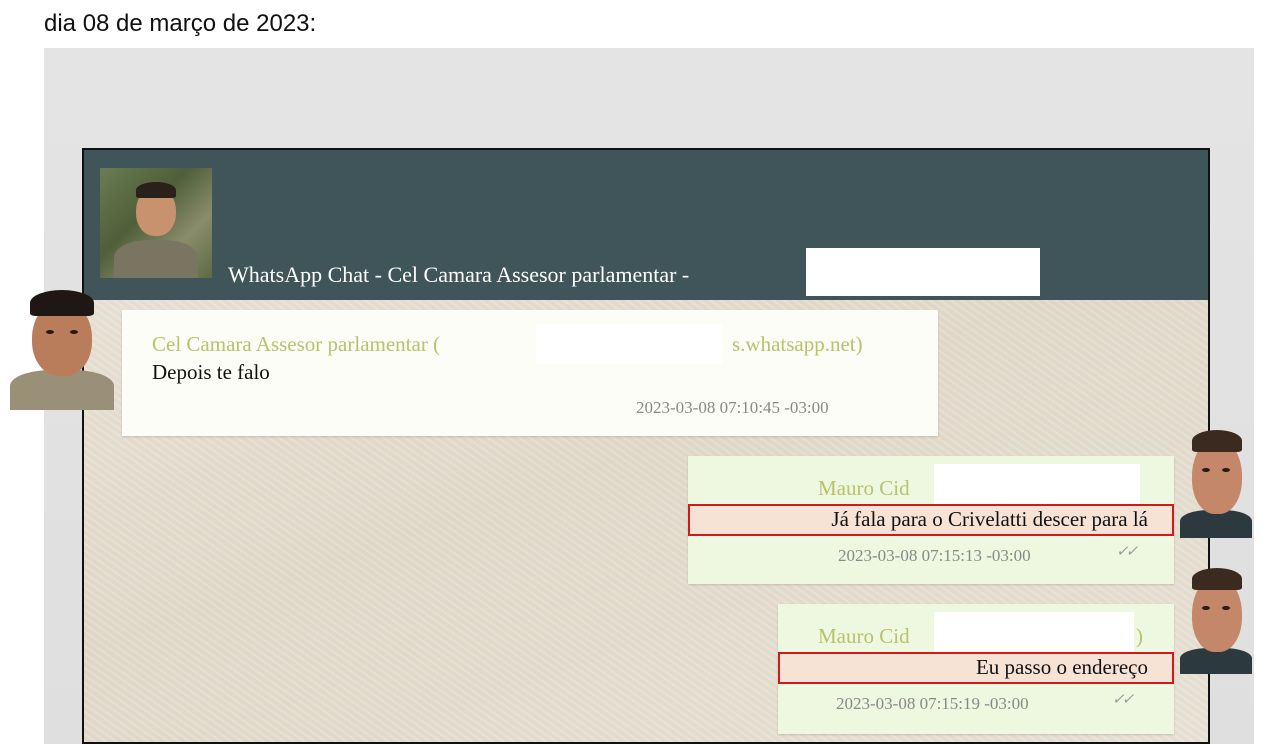 Image resolution: width=1276 pixels, height=744 pixels. I want to click on contact-avatar, so click(156, 223).